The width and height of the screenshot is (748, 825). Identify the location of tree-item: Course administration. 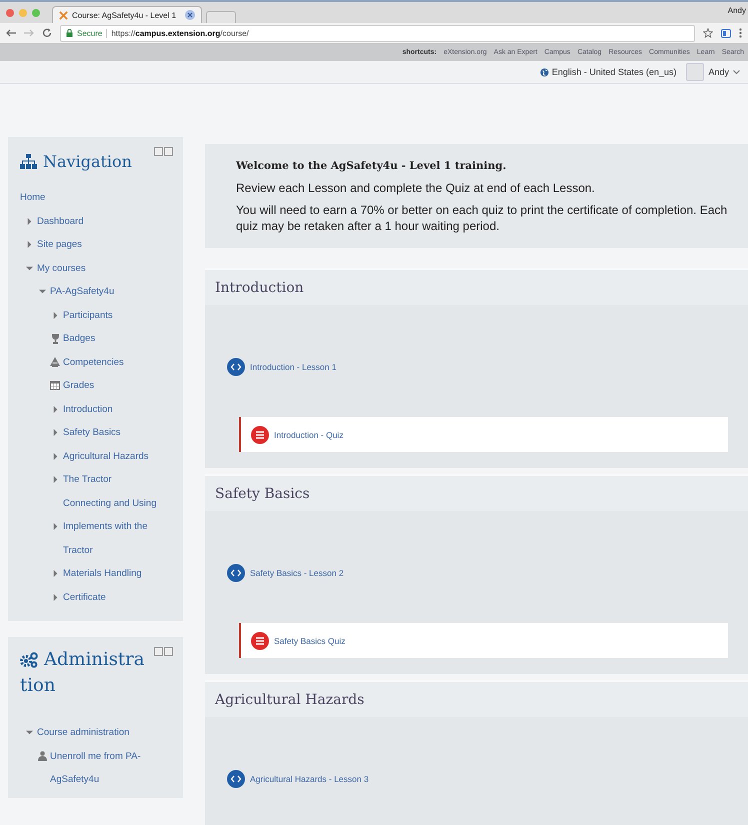
(83, 732).